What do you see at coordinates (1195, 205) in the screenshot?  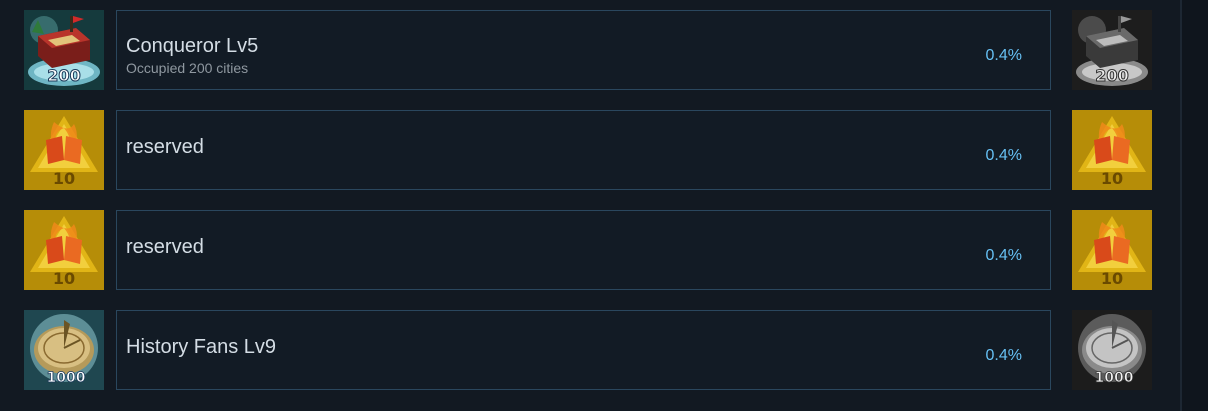 I see `side-panel-background` at bounding box center [1195, 205].